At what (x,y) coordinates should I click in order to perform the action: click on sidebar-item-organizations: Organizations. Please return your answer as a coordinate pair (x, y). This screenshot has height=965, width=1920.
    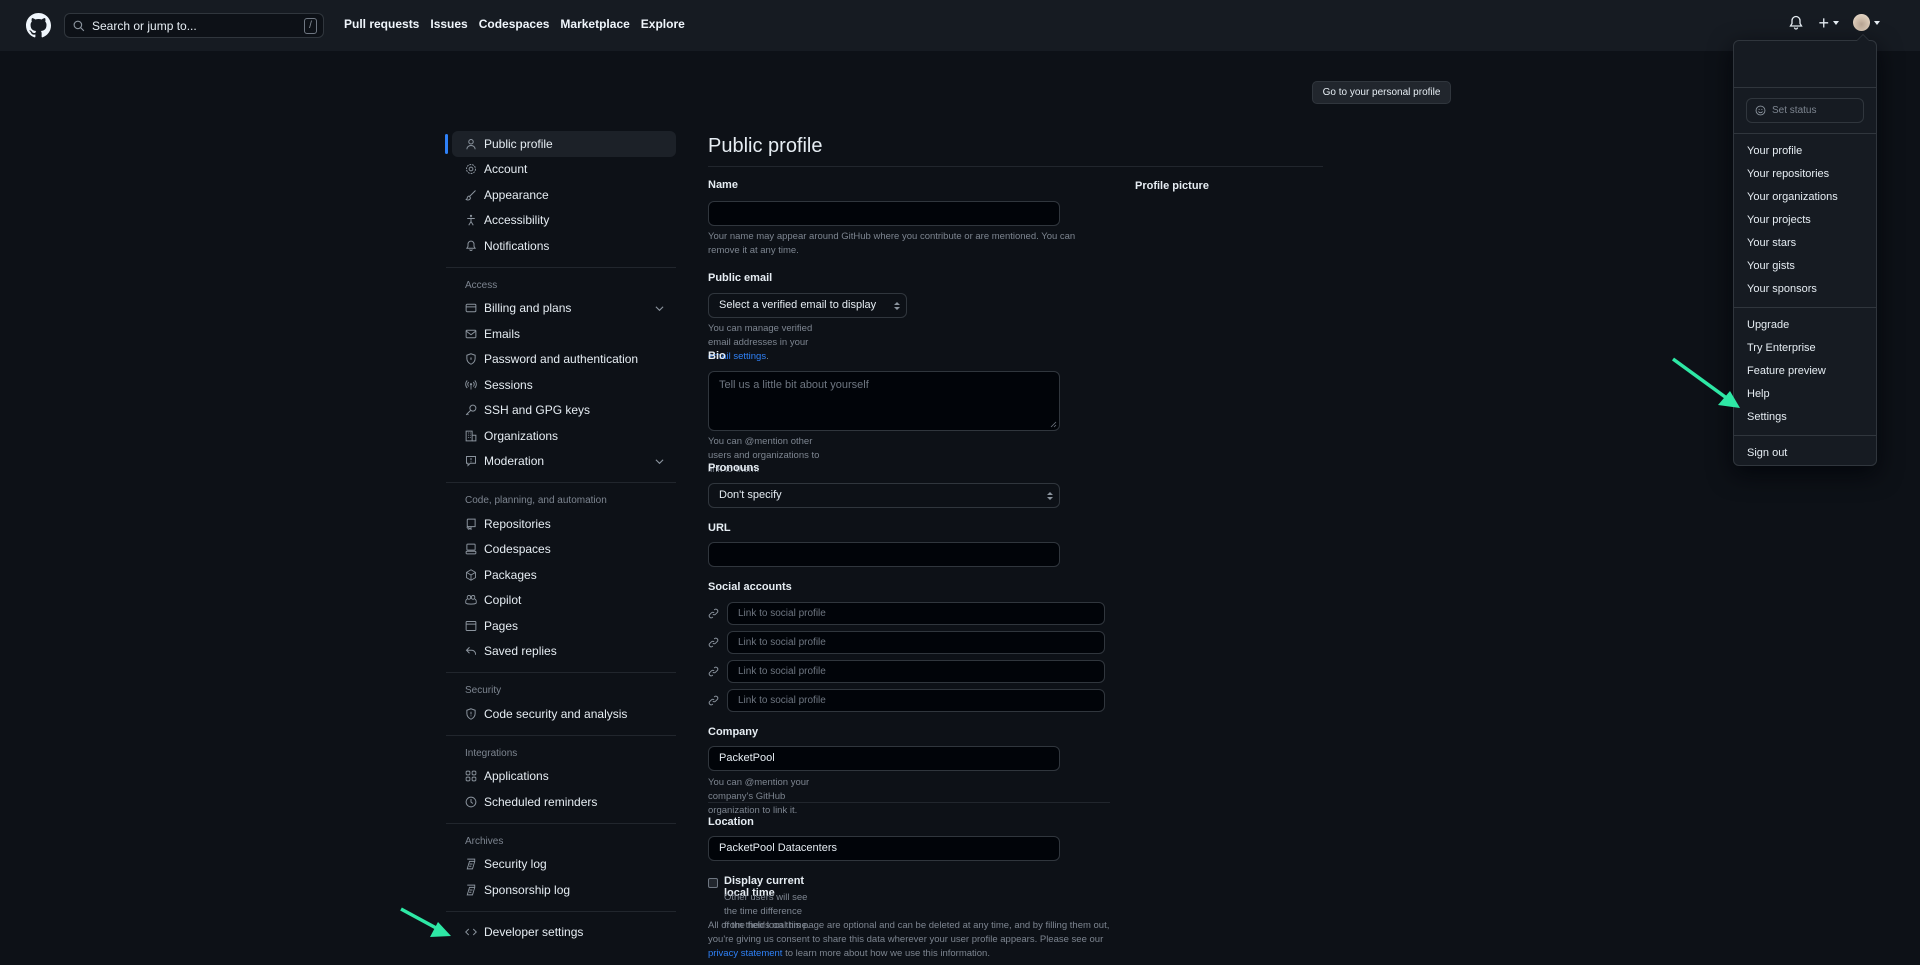
    Looking at the image, I should click on (564, 436).